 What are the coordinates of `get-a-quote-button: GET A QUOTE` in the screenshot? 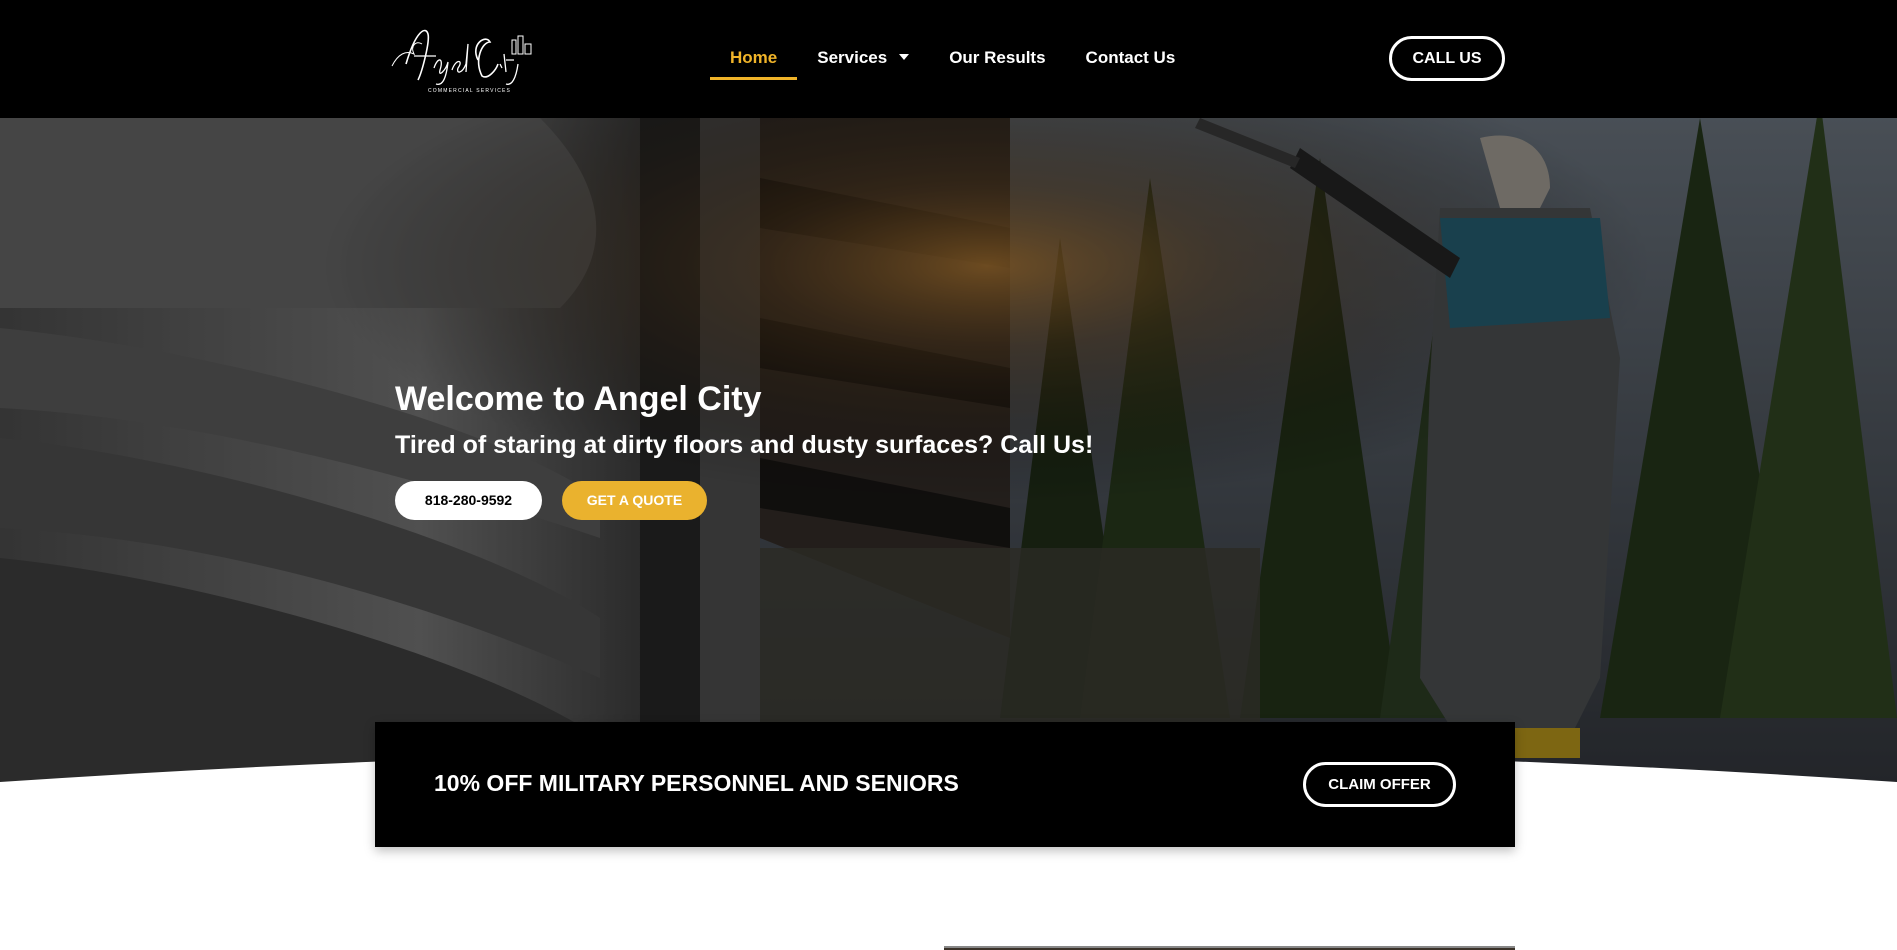 It's located at (634, 500).